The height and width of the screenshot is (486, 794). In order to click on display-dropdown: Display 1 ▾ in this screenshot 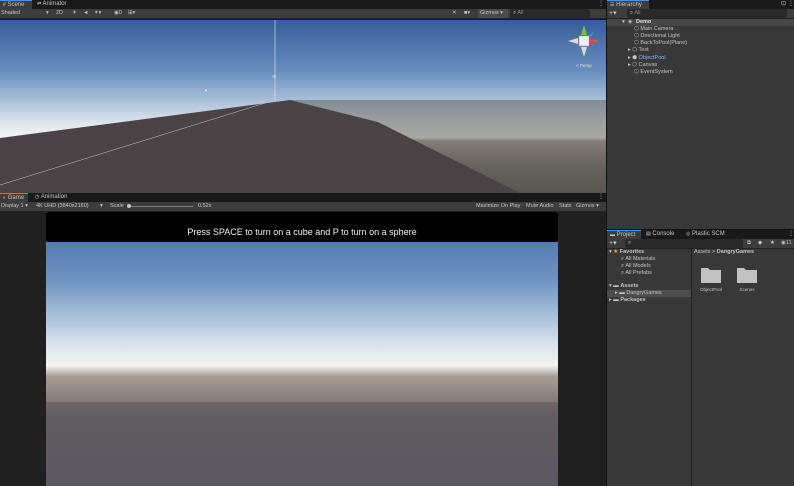, I will do `click(17, 206)`.